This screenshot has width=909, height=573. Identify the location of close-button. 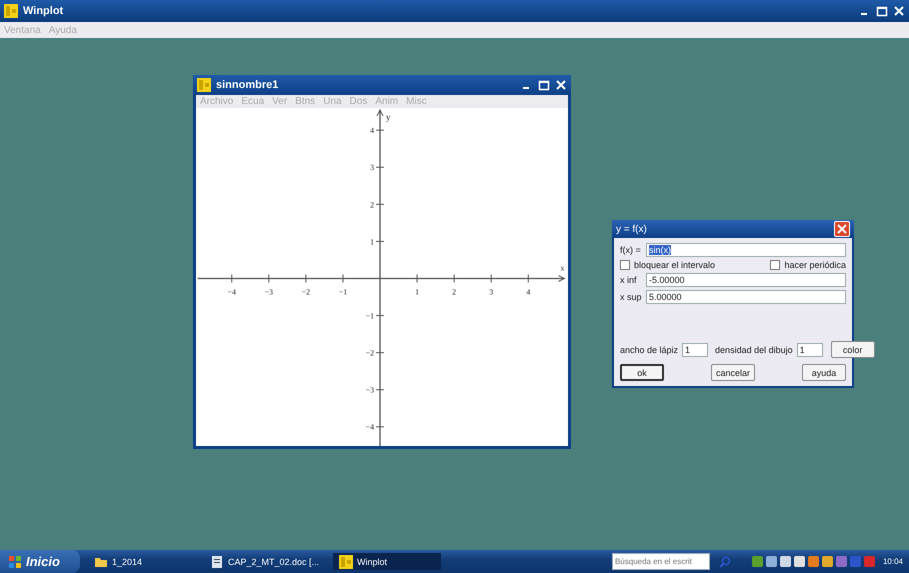
(842, 229).